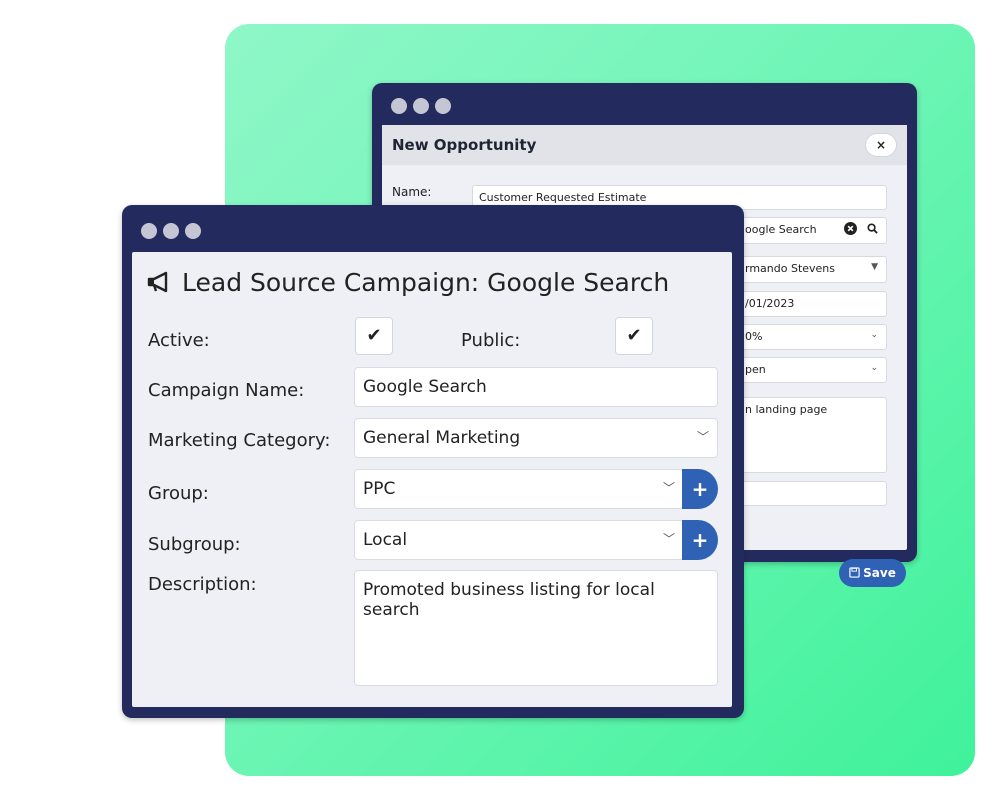 The image size is (1000, 800). I want to click on owner-value: rmando Stevens, so click(790, 268).